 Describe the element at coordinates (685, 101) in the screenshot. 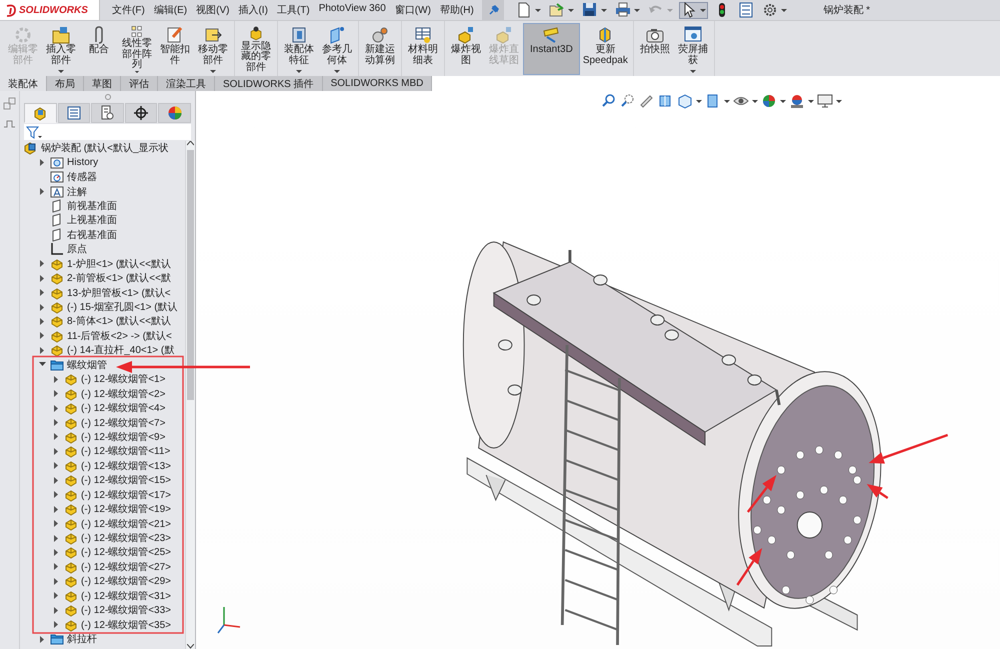

I see `cube-icon` at that location.